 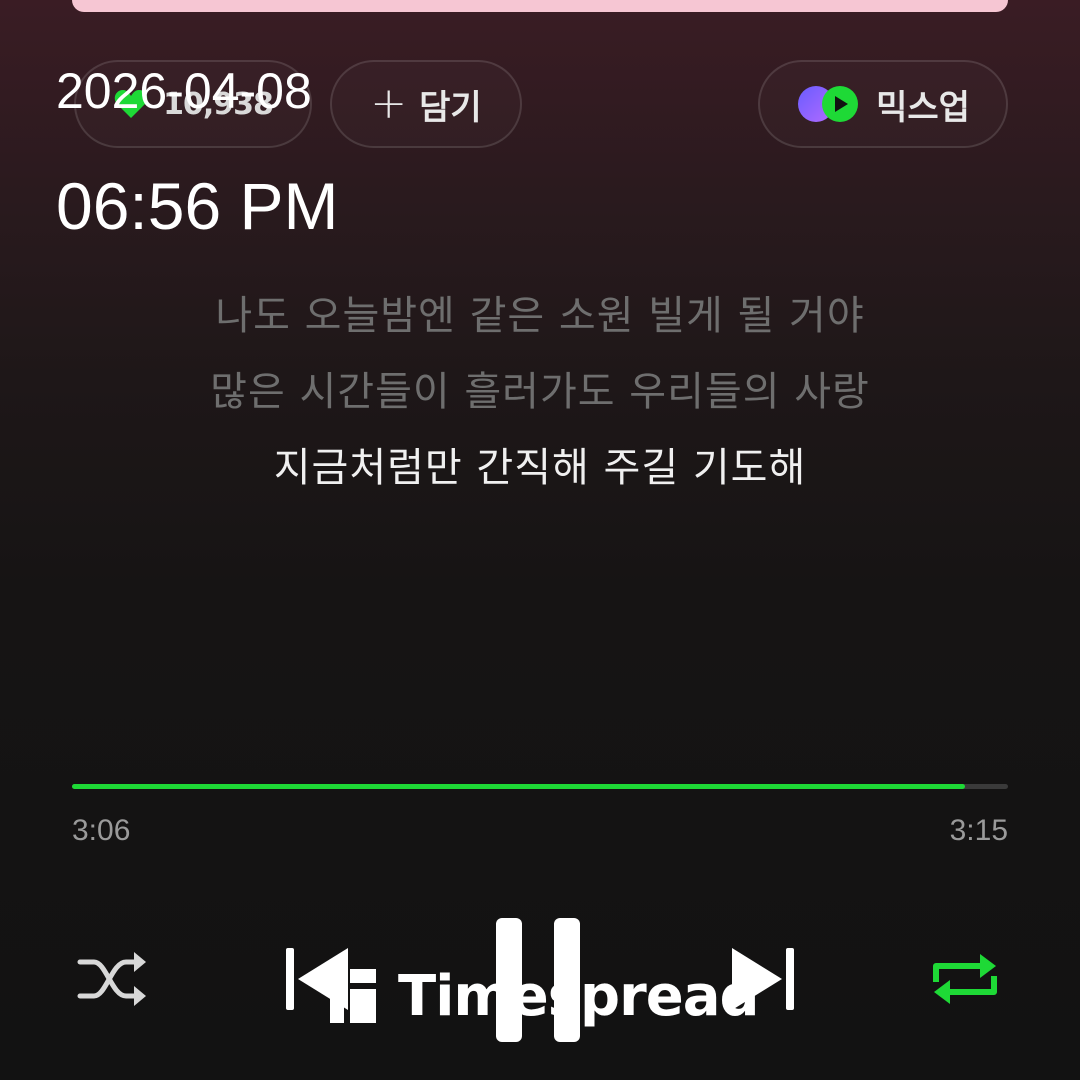 I want to click on mixup-button: 믹스업, so click(x=883, y=104).